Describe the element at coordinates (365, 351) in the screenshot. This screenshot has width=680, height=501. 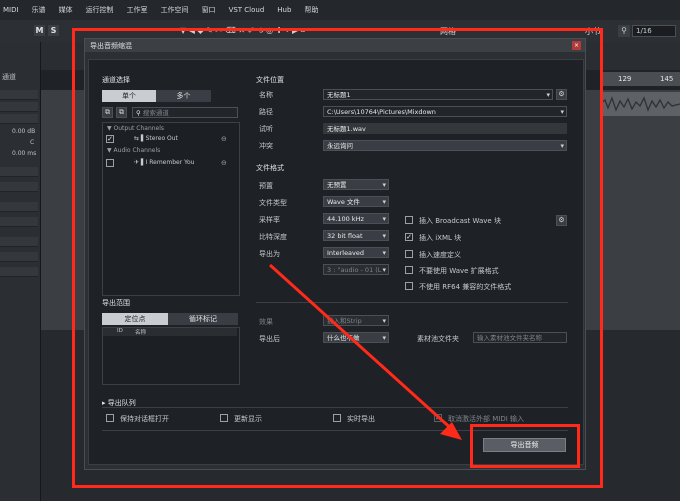
I see `annotation-arrow` at that location.